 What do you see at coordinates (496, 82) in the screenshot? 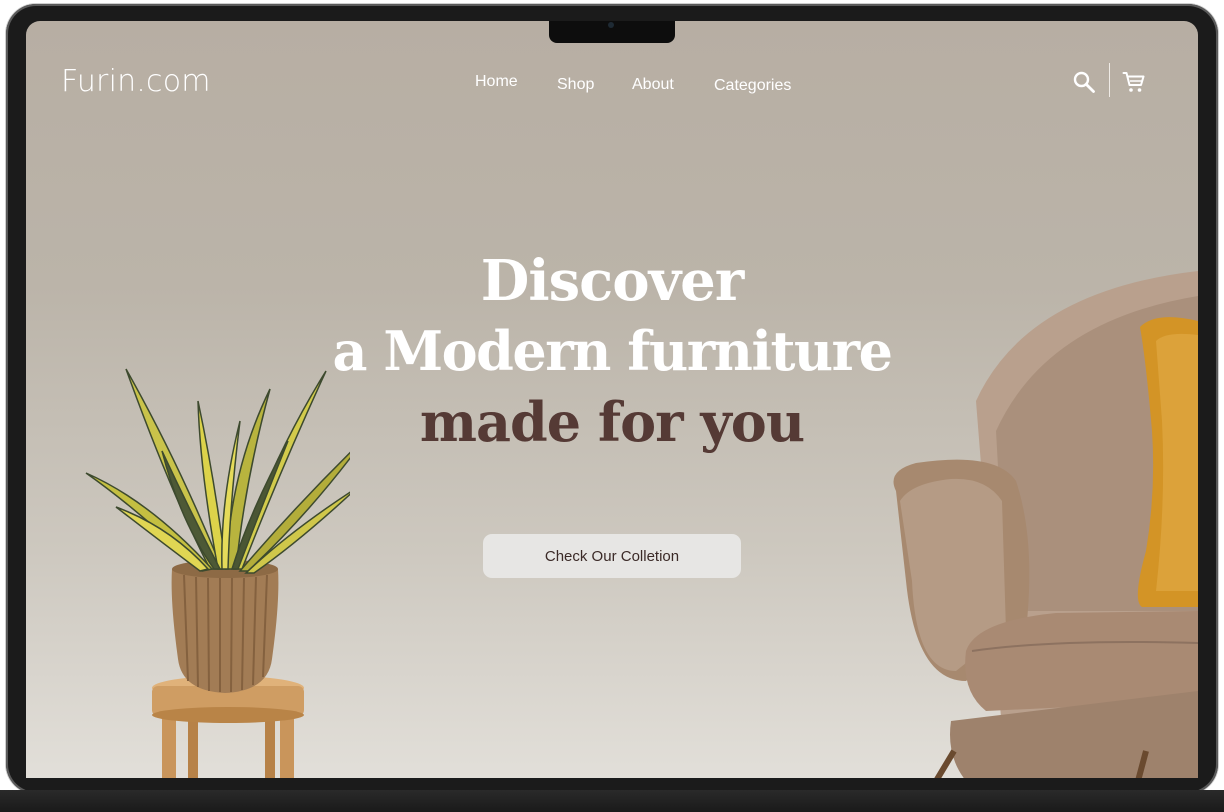
I see `nav-home: Home` at bounding box center [496, 82].